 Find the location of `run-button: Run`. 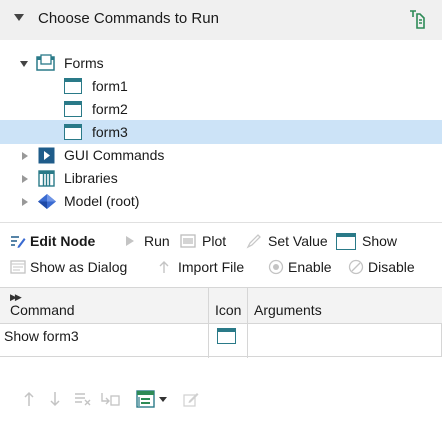

run-button: Run is located at coordinates (148, 241).